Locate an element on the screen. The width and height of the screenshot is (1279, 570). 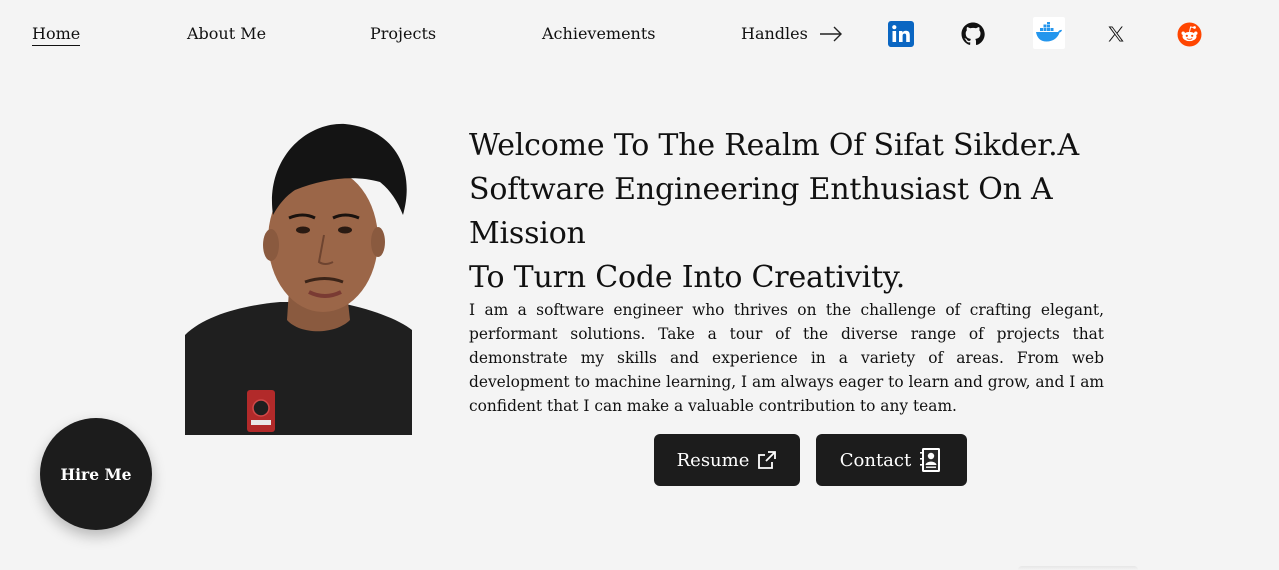
github-link is located at coordinates (973, 34).